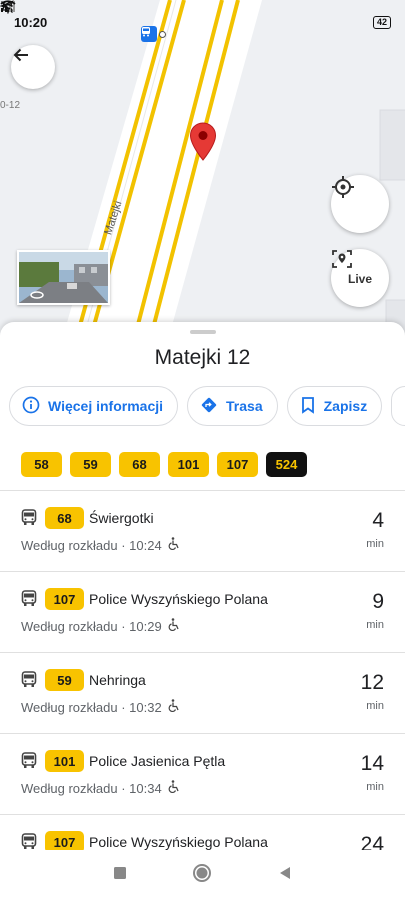  What do you see at coordinates (64, 518) in the screenshot?
I see `line-badge: 68` at bounding box center [64, 518].